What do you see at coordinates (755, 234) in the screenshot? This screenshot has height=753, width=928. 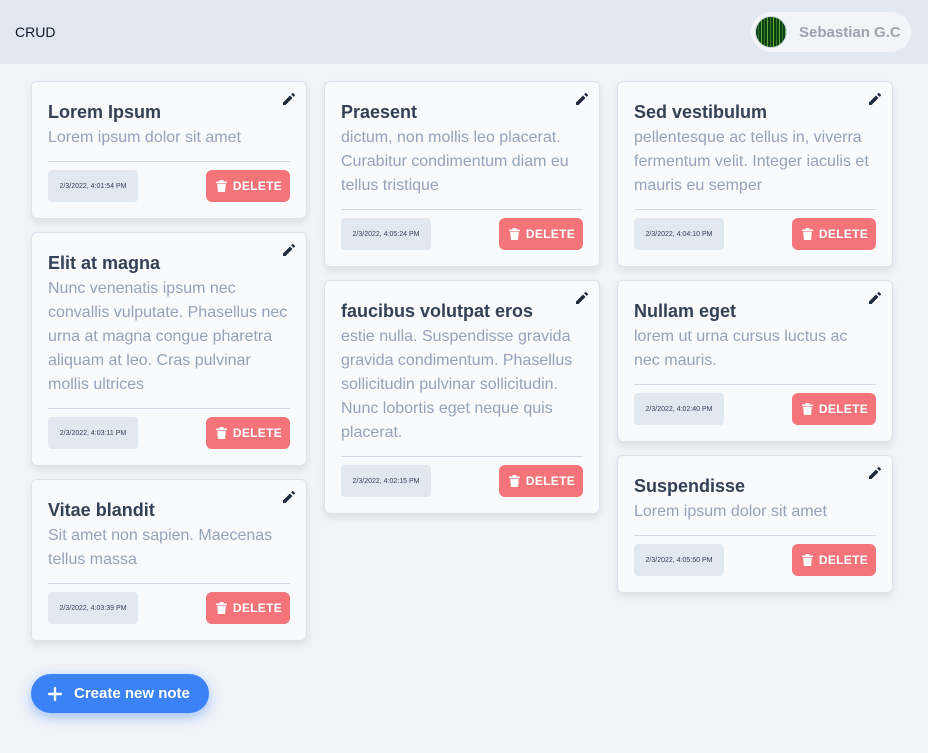 I see `note-footer: 2/3/2022, 4:04:10 PM DELETE` at bounding box center [755, 234].